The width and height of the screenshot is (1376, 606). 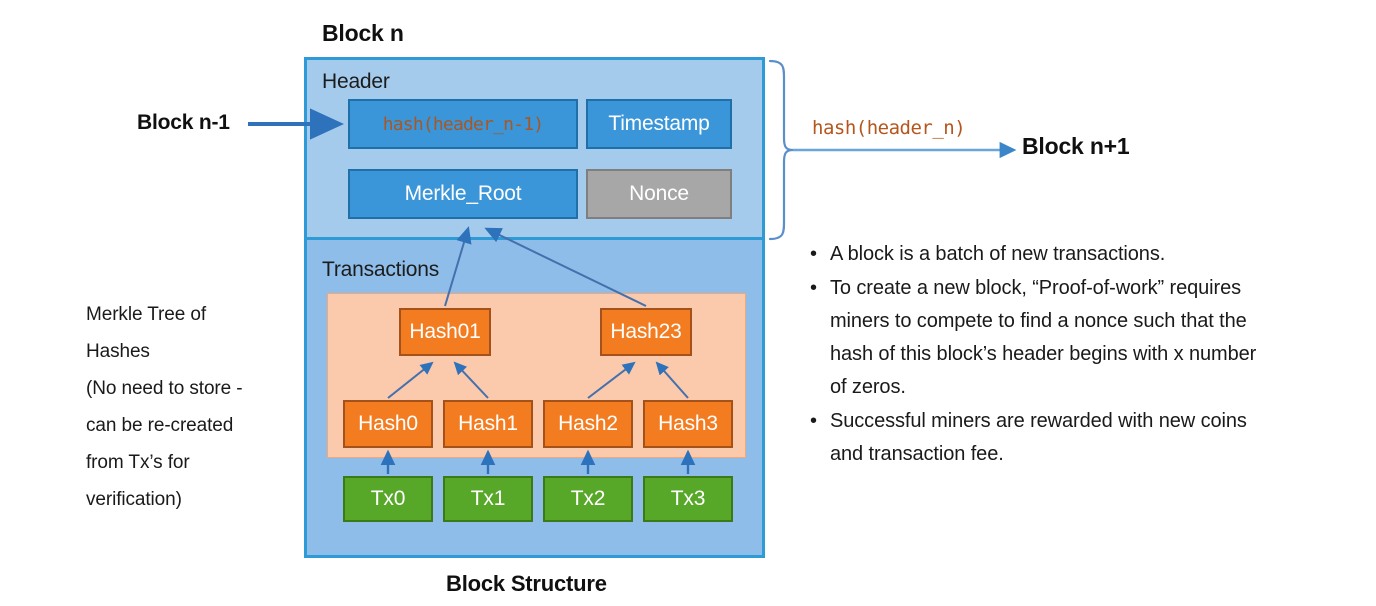 What do you see at coordinates (463, 194) in the screenshot?
I see `field-merkle-root: Merkle_Root` at bounding box center [463, 194].